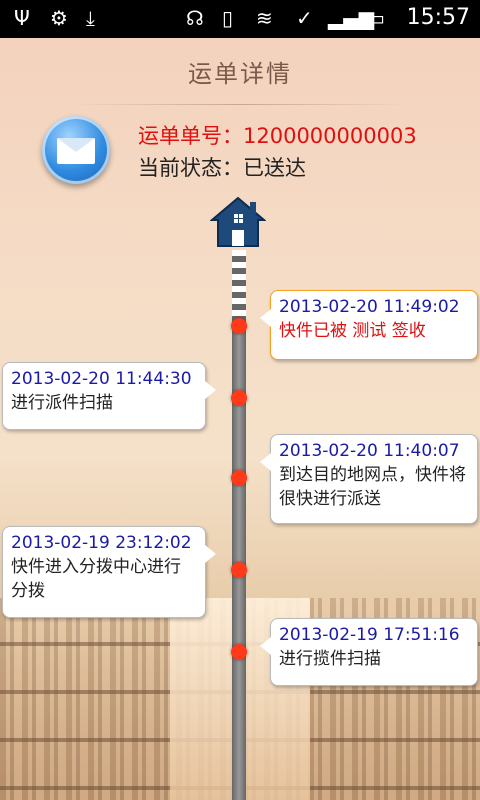 The width and height of the screenshot is (480, 800). I want to click on usb-icon: Ψ, so click(22, 18).